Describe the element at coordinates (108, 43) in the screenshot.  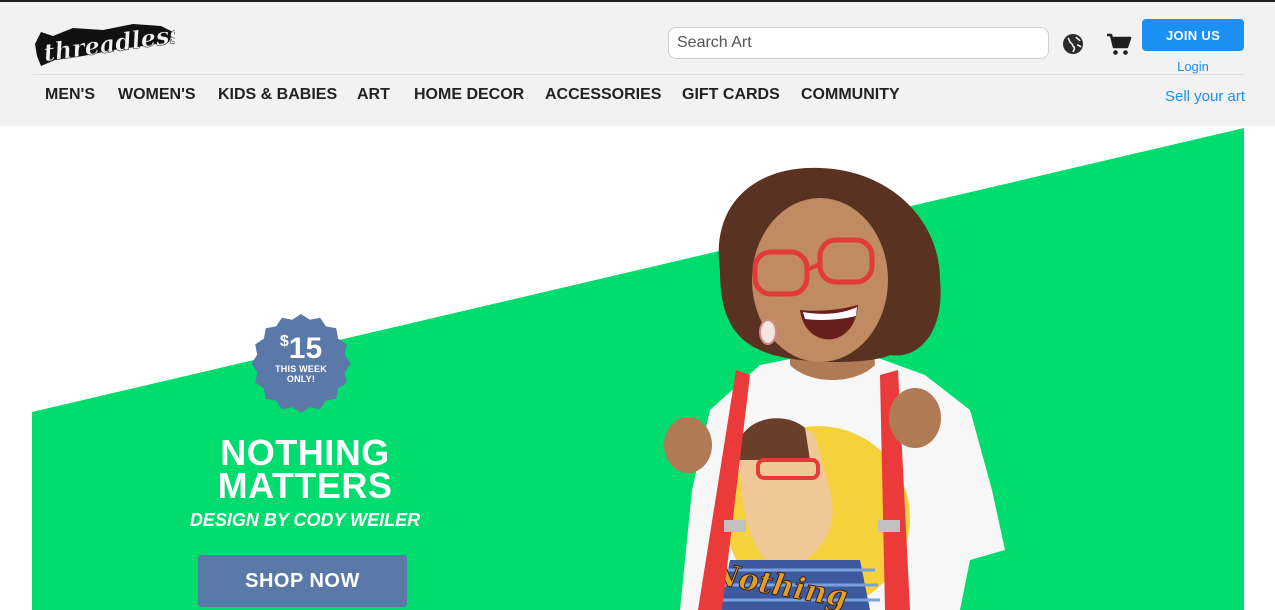
I see `logo-text: threadless` at that location.